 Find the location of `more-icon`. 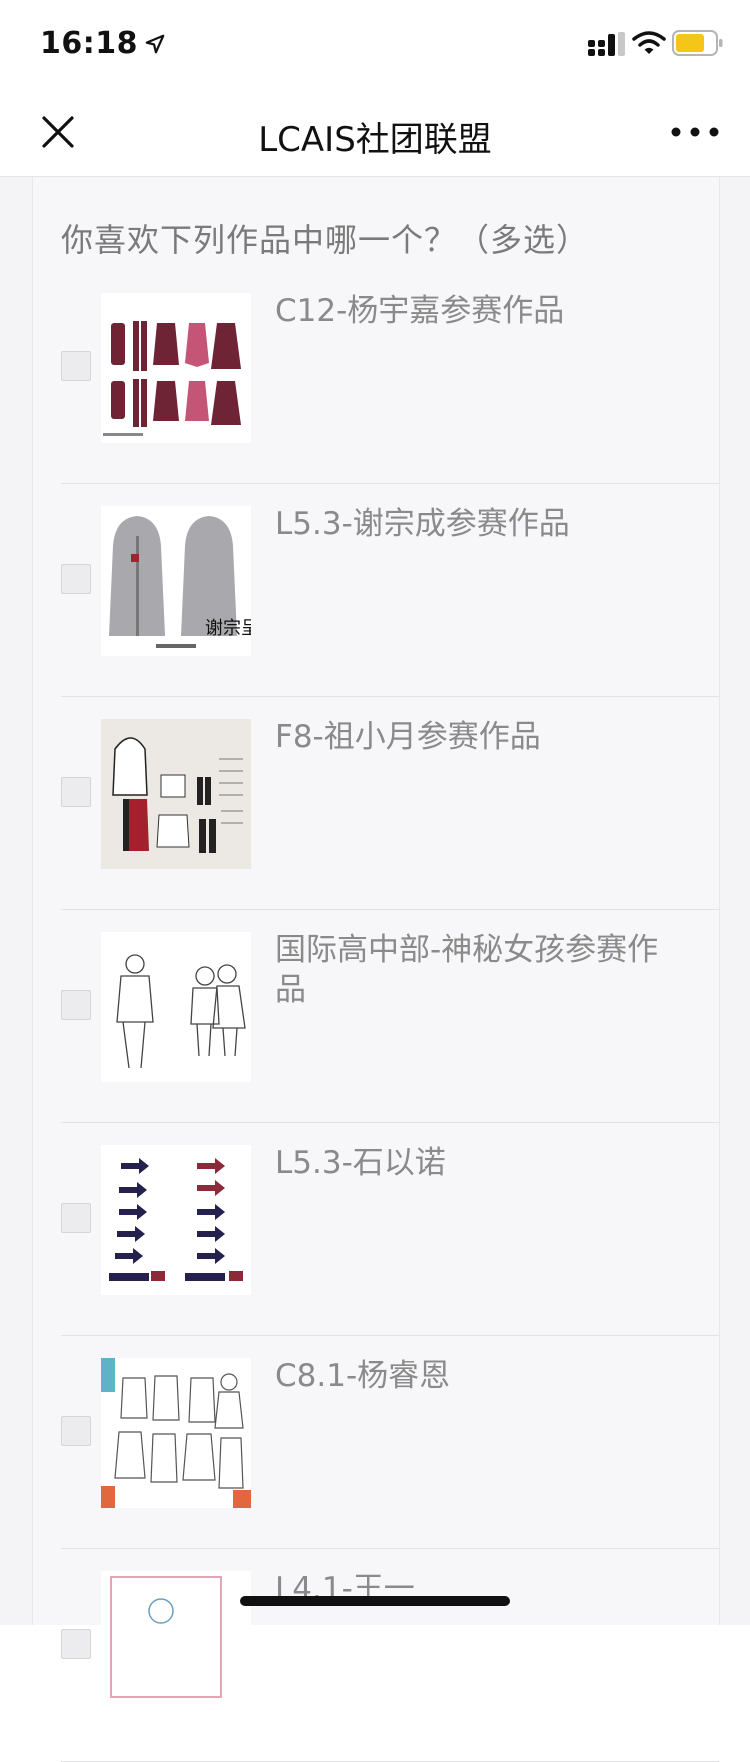

more-icon is located at coordinates (695, 132).